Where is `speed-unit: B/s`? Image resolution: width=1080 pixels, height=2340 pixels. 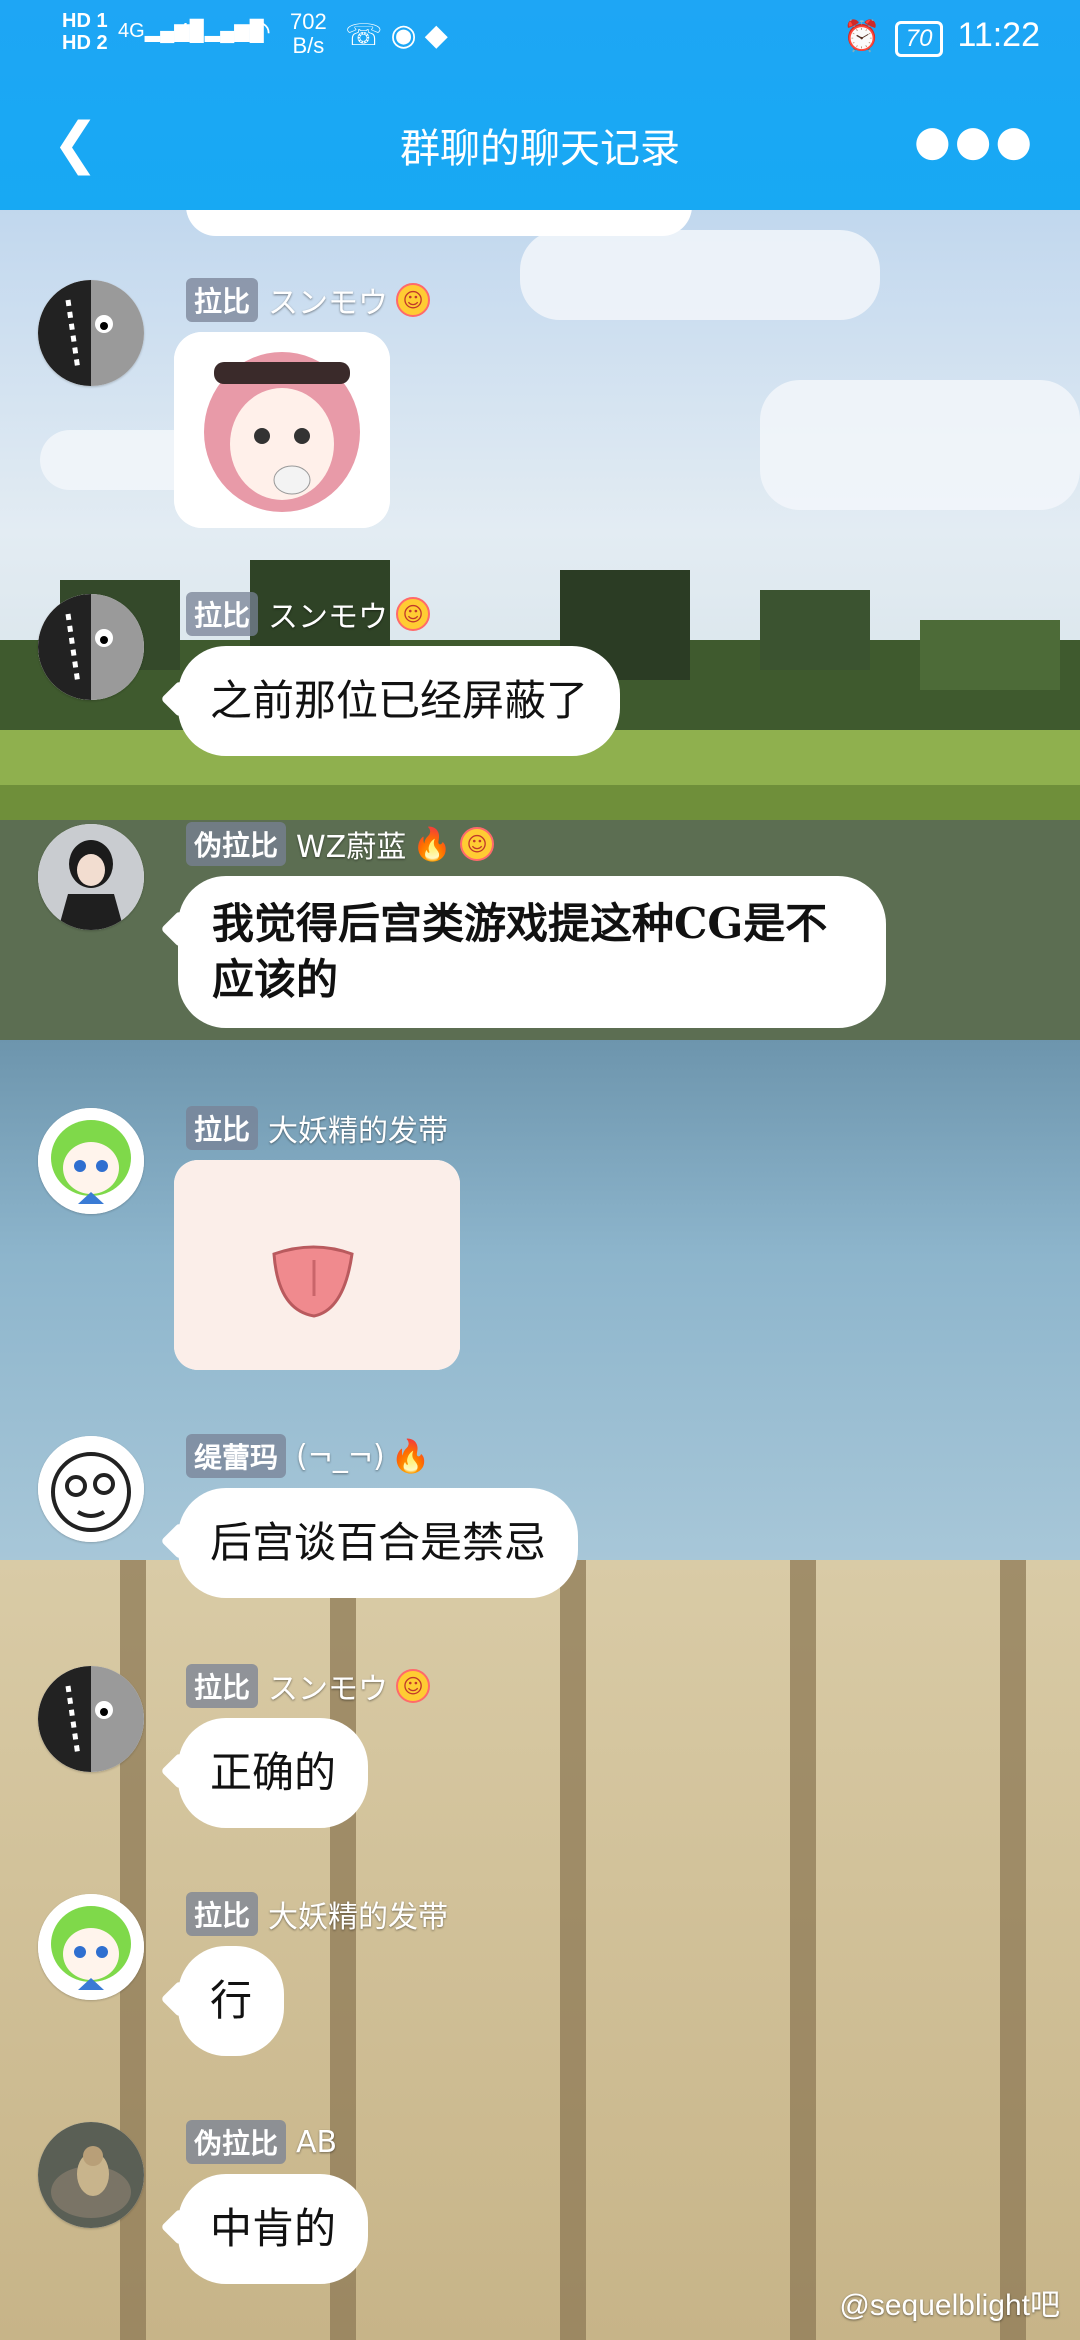 speed-unit: B/s is located at coordinates (308, 45).